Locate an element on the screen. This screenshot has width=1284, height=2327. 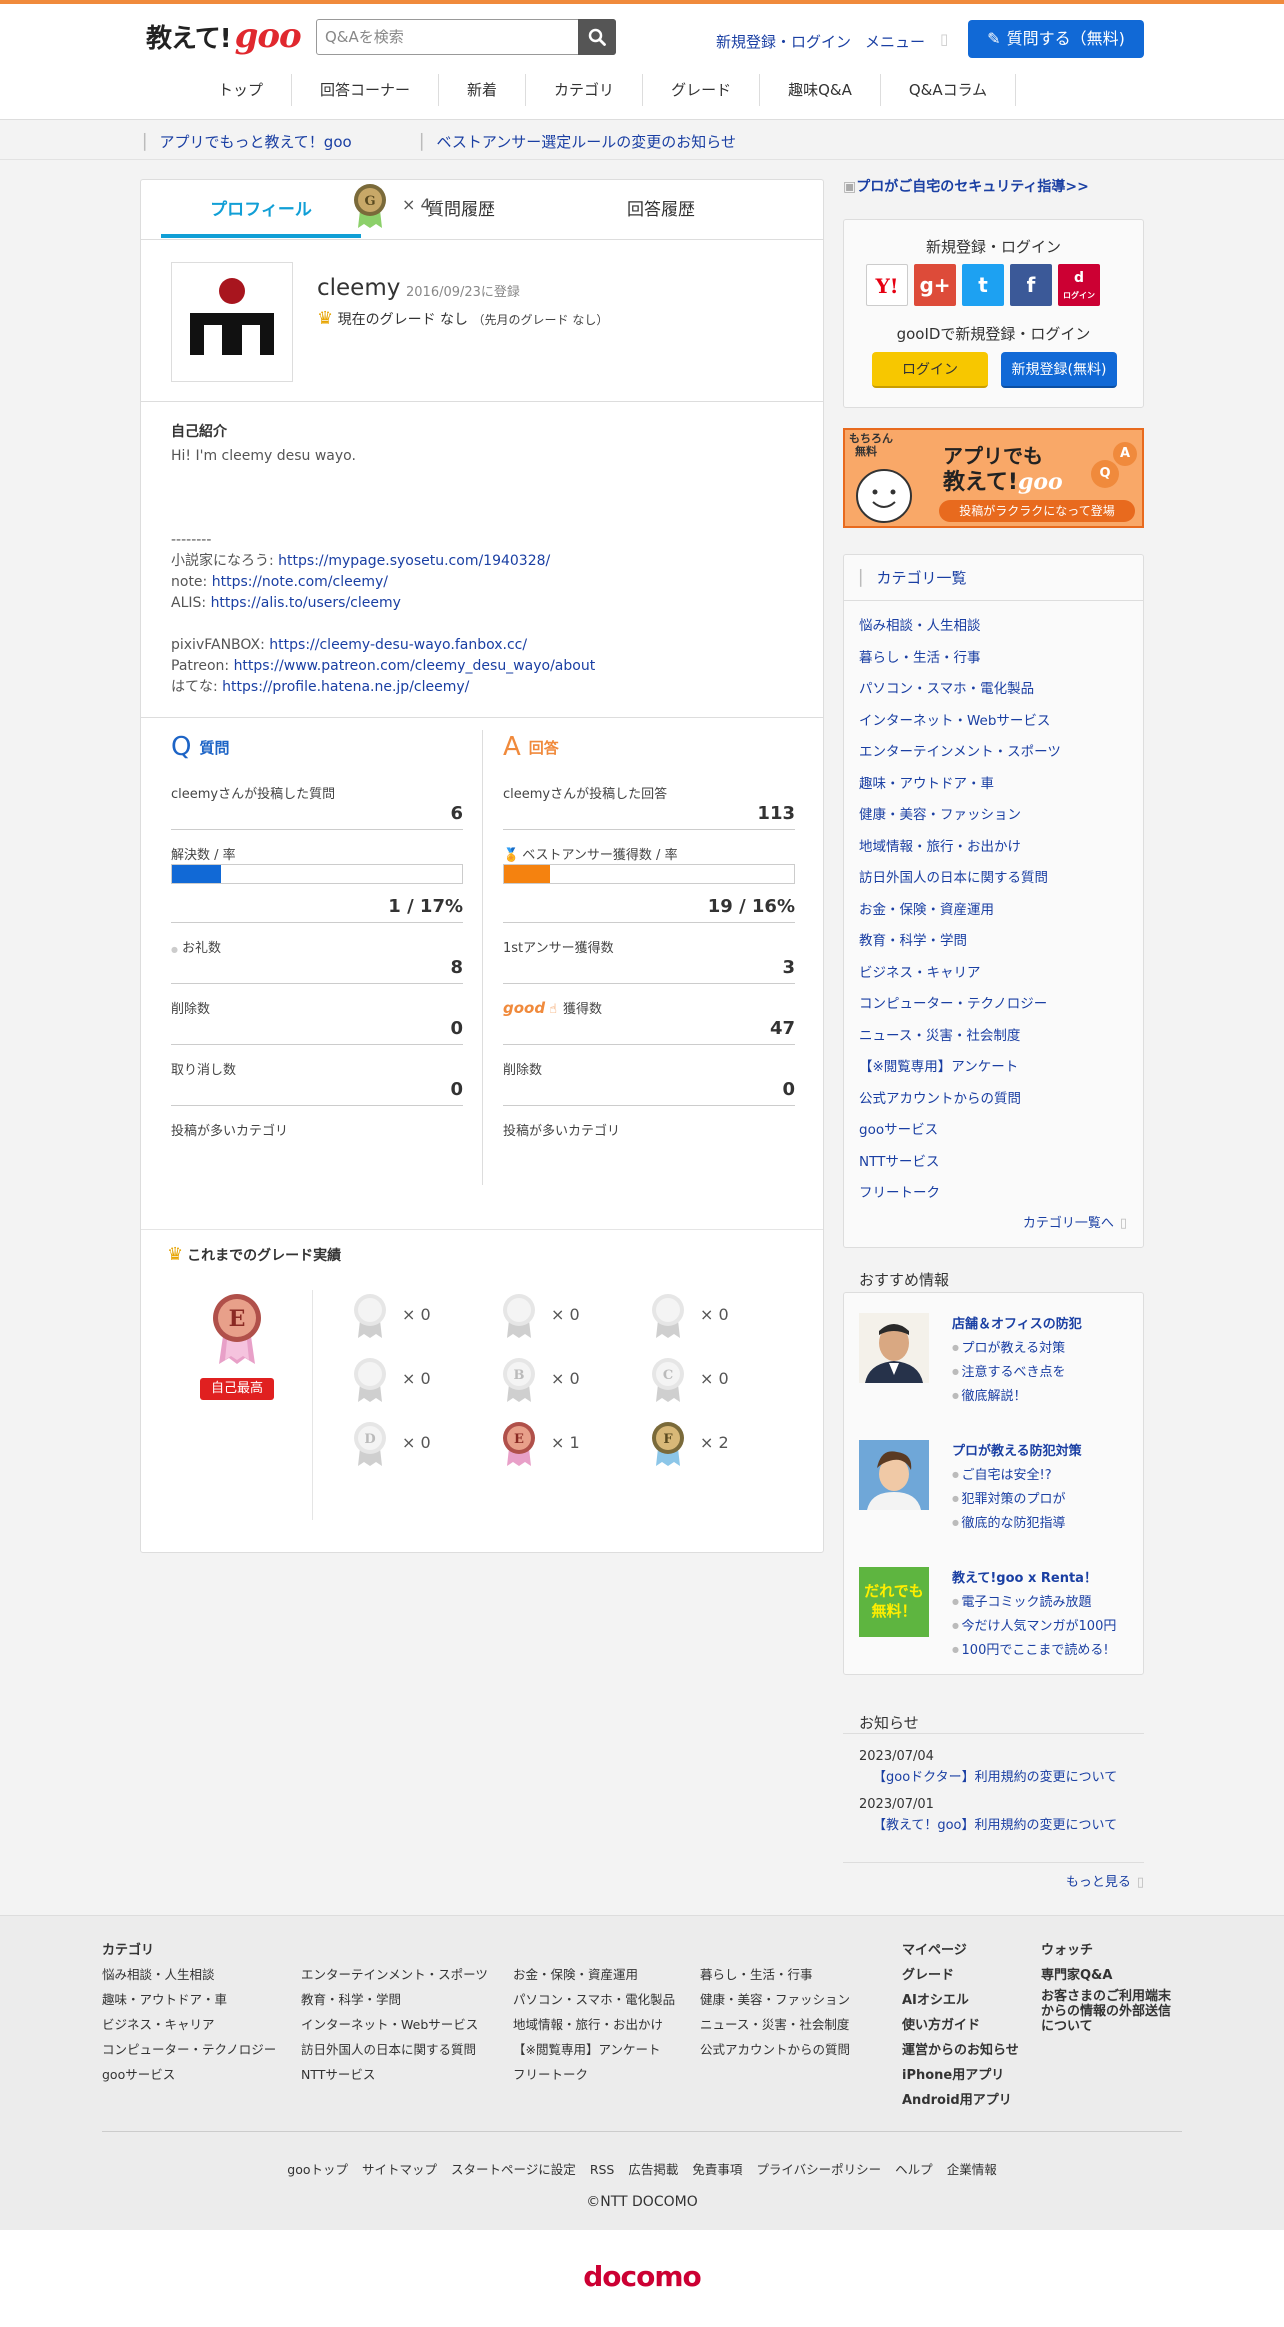
twitter-login-icon: t is located at coordinates (983, 285).